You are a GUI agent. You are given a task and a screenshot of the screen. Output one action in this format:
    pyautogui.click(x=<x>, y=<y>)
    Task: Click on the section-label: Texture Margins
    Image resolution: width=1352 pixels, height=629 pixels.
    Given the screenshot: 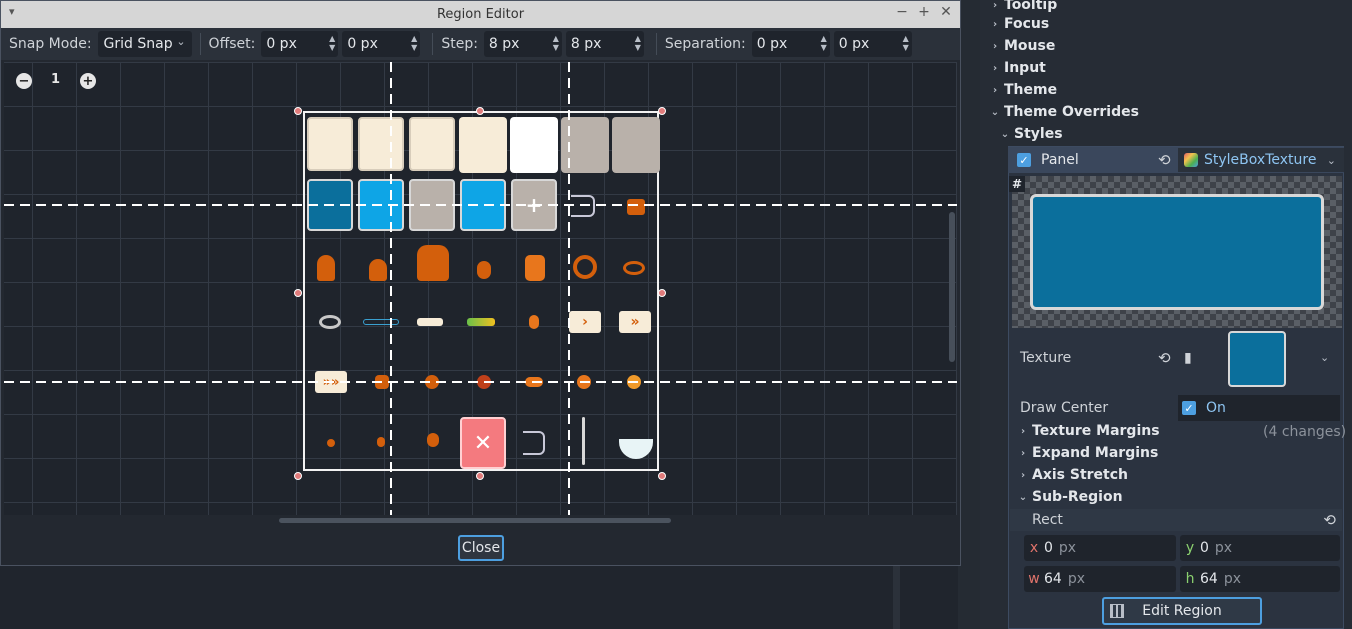 What is the action you would take?
    pyautogui.click(x=1096, y=431)
    